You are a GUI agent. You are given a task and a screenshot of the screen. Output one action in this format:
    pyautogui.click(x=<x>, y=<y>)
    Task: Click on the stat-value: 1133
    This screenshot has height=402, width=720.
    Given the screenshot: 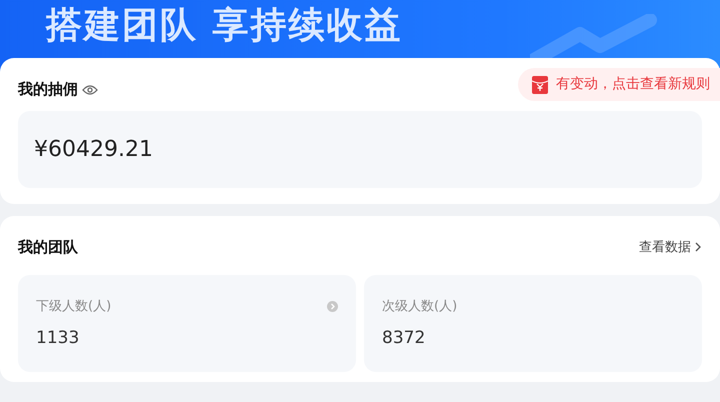 What is the action you would take?
    pyautogui.click(x=58, y=338)
    